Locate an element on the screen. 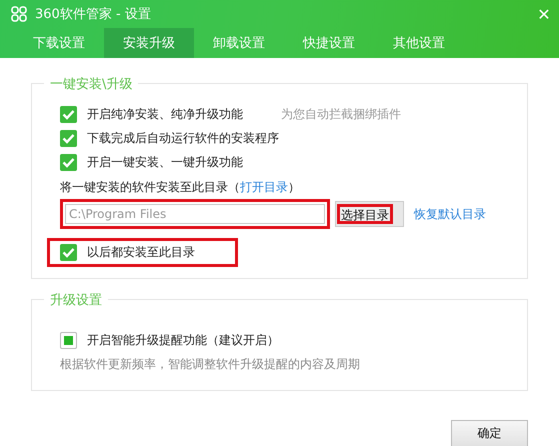 This screenshot has height=446, width=559. open-directory-link: 打开目录 is located at coordinates (264, 187).